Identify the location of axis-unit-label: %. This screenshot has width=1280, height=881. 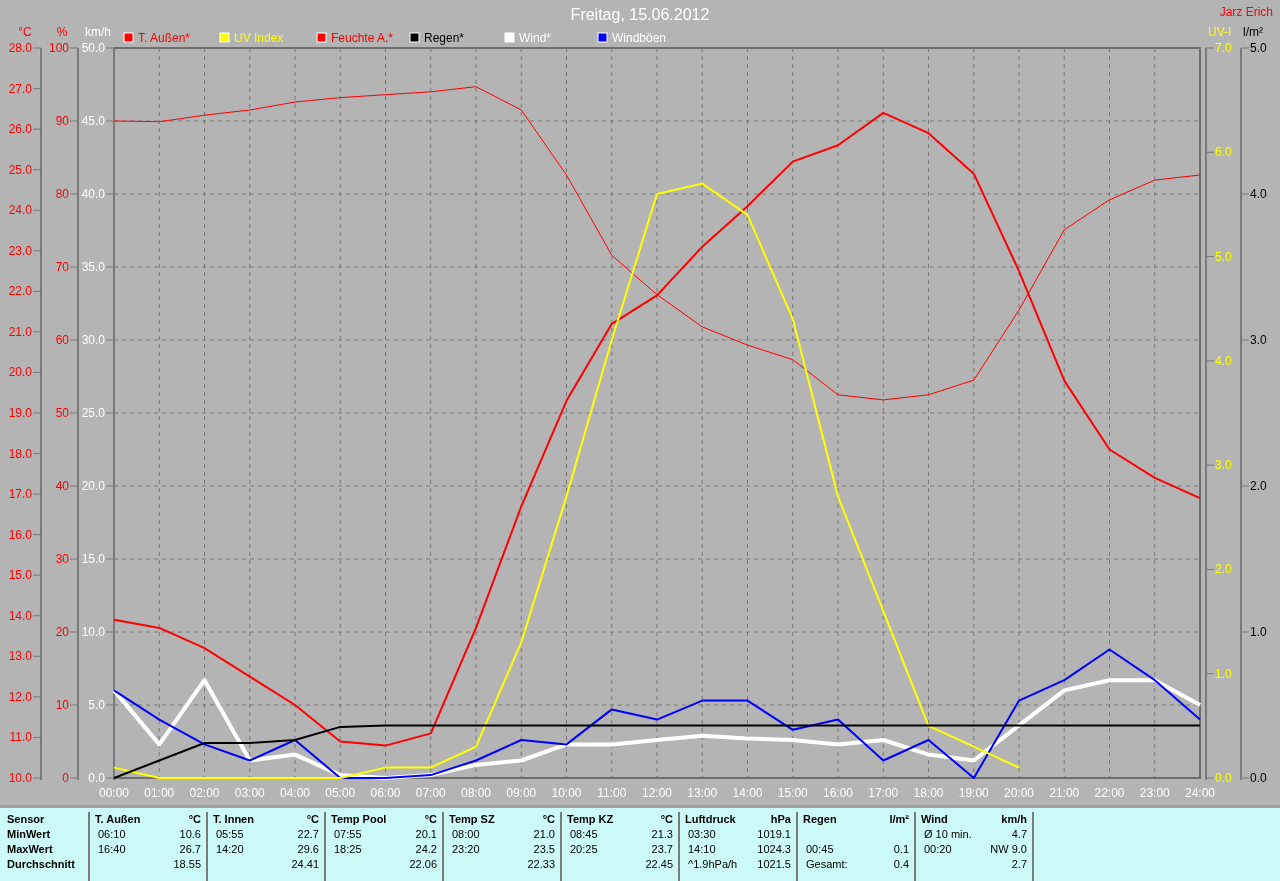
(62, 32).